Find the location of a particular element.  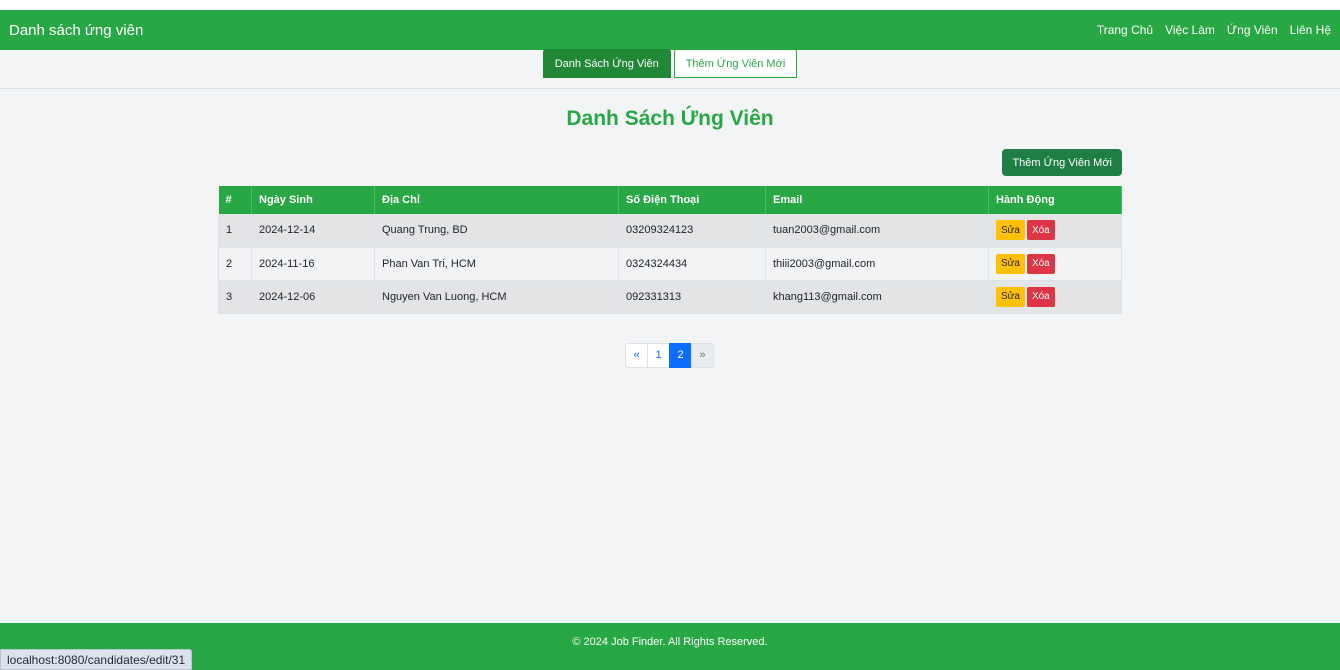

header-email: Email is located at coordinates (877, 200).